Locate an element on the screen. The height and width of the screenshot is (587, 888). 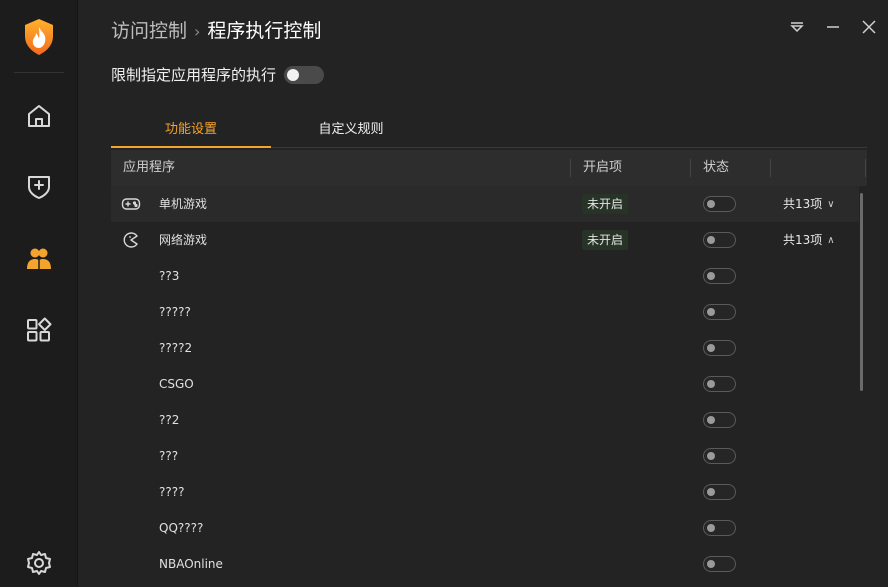
sidebar is located at coordinates (39, 293).